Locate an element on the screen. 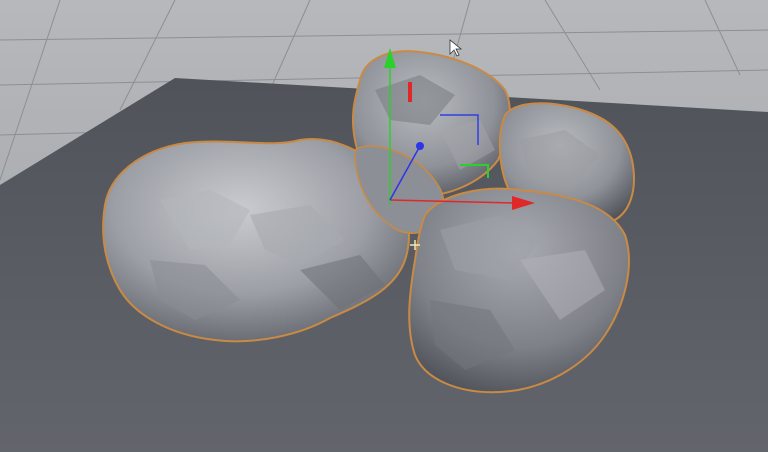 The width and height of the screenshot is (768, 452). x-rotation-handle is located at coordinates (410, 92).